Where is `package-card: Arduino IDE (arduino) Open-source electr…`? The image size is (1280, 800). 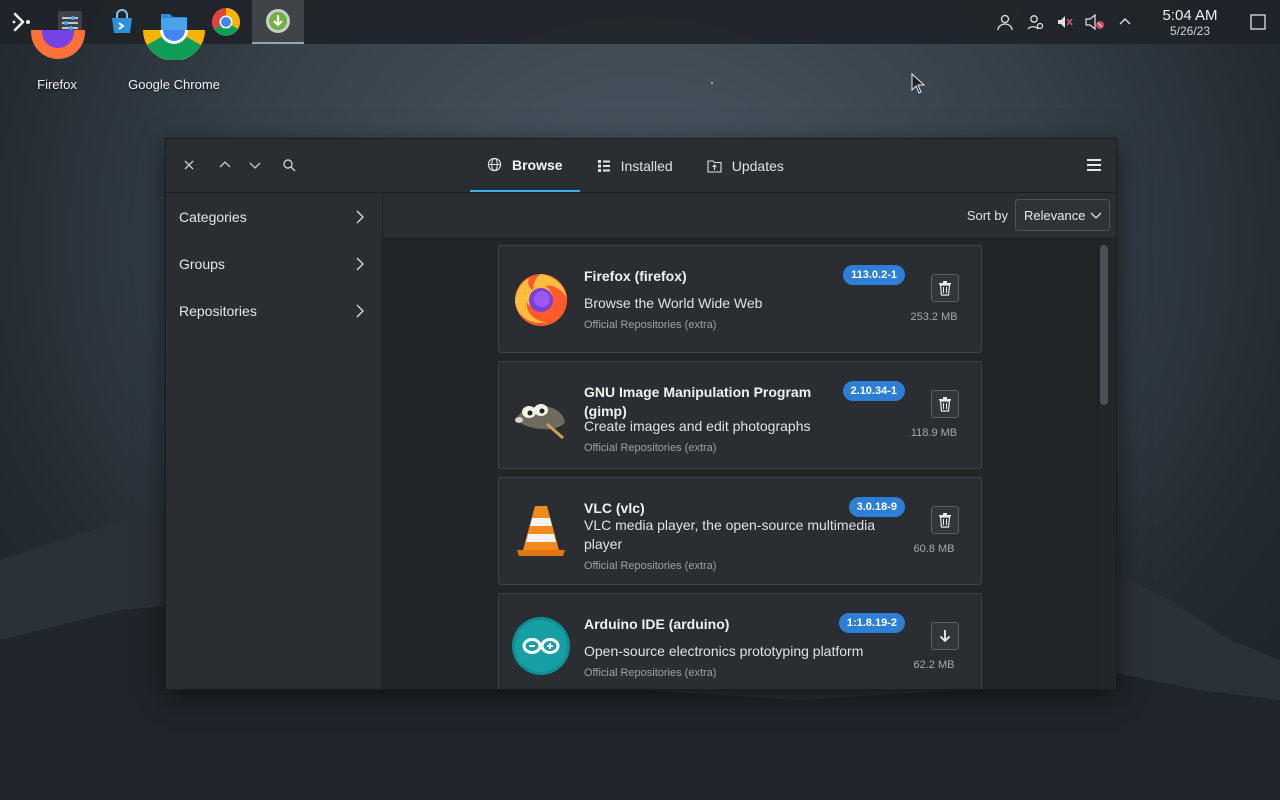
package-card: Arduino IDE (arduino) Open-source electr… is located at coordinates (740, 641).